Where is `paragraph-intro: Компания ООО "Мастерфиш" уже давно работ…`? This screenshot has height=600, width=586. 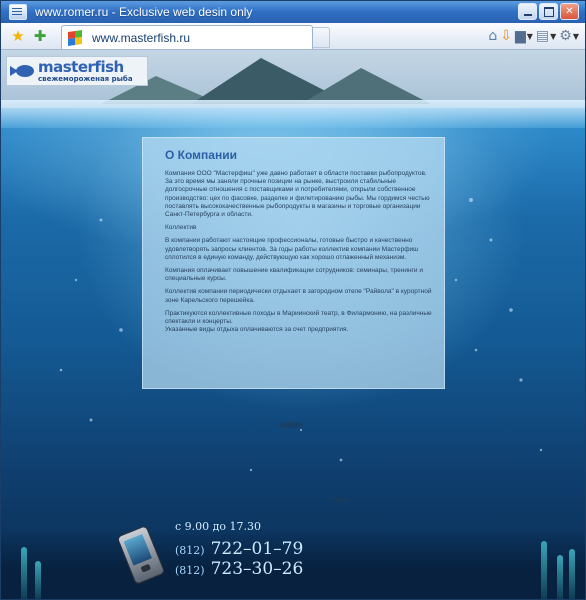 paragraph-intro: Компания ООО "Мастерфиш" уже давно работ… is located at coordinates (297, 194).